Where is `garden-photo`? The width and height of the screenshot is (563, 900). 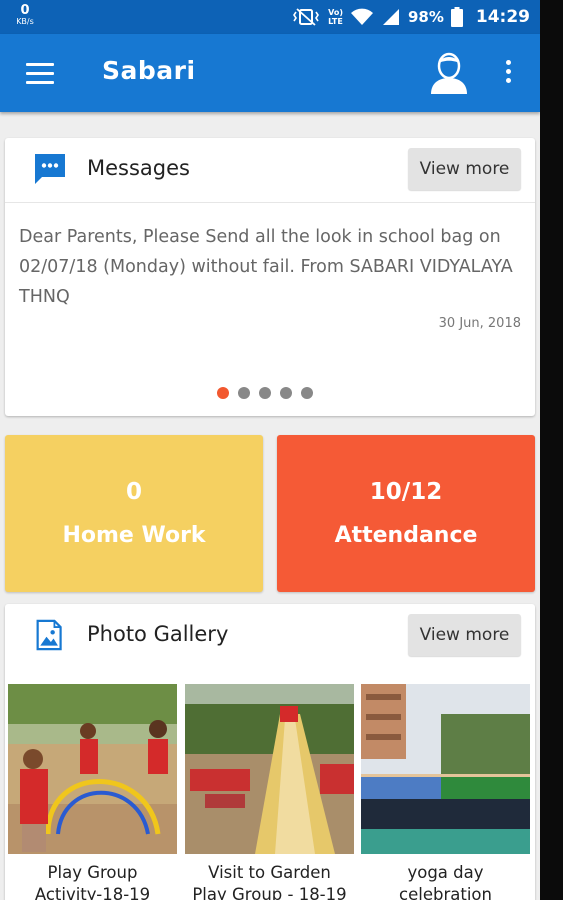
garden-photo is located at coordinates (269, 769).